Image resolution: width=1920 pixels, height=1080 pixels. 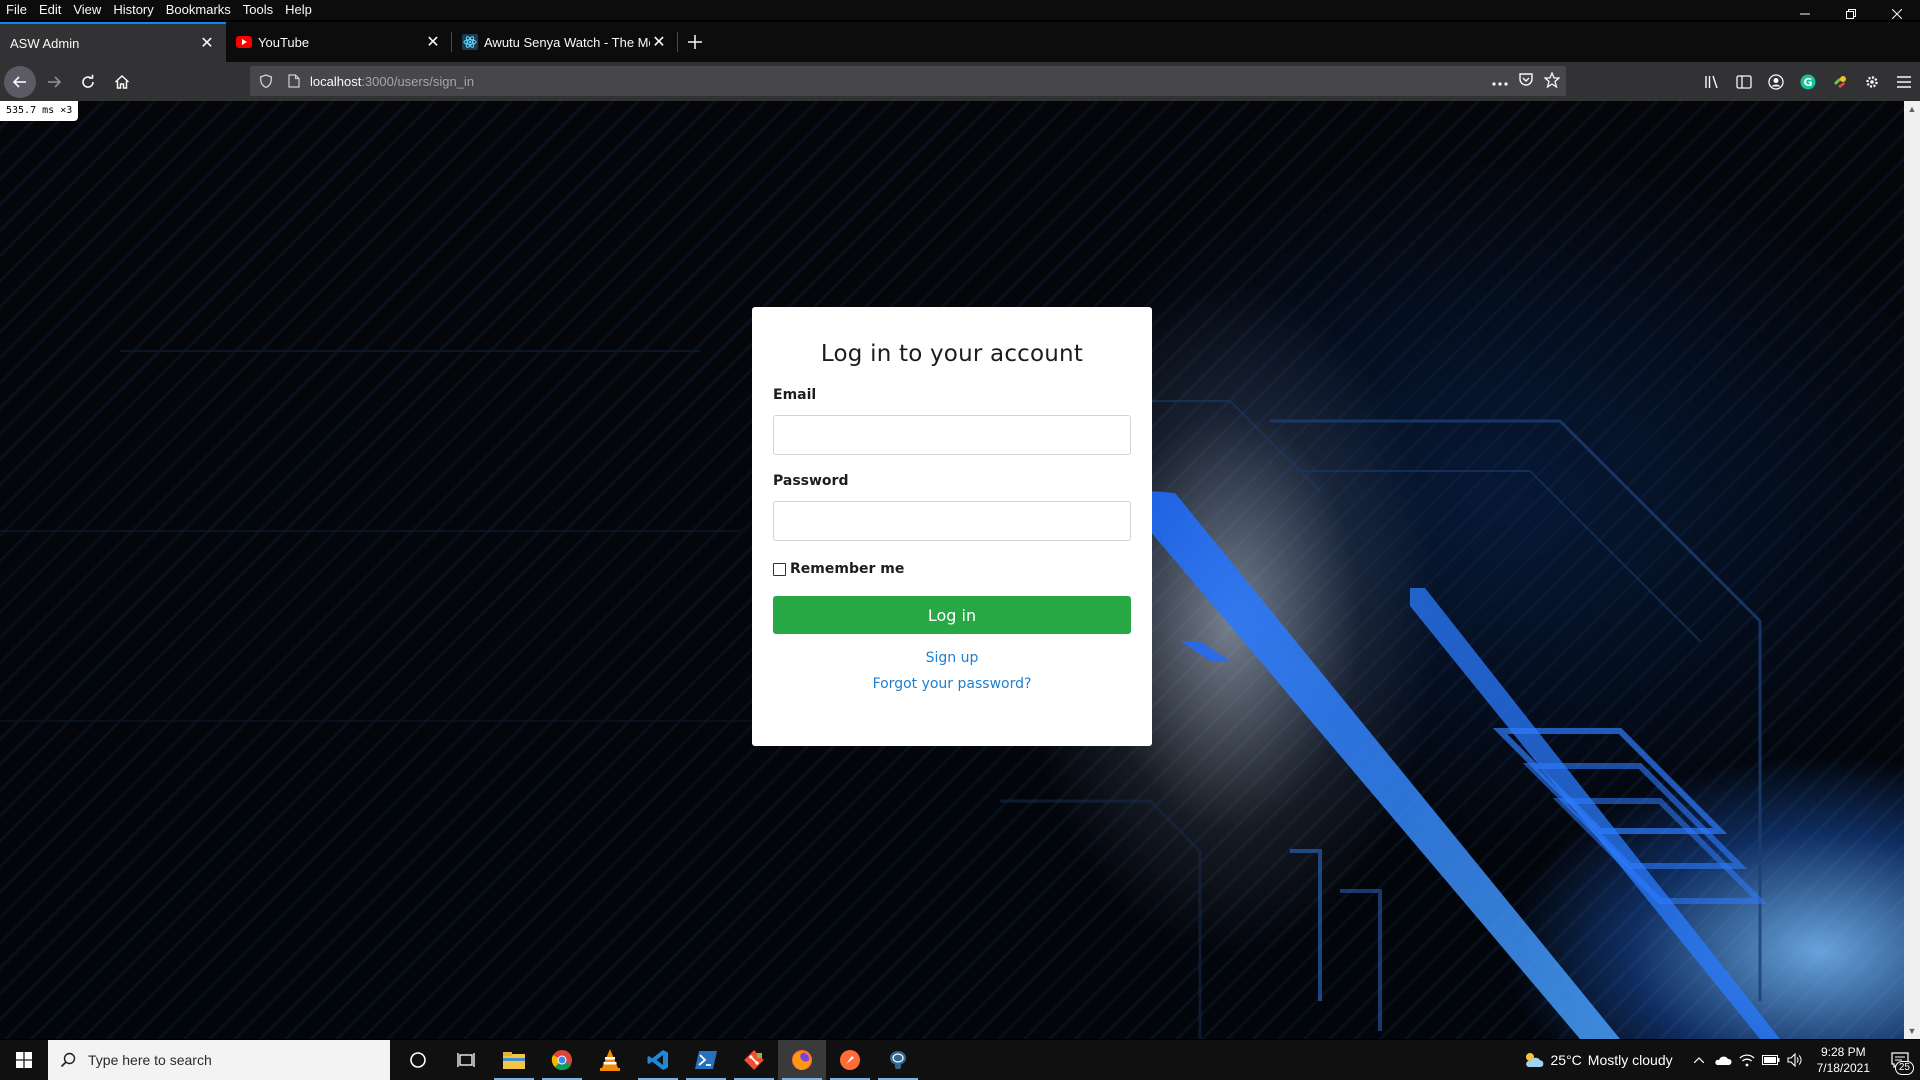 What do you see at coordinates (45, 43) in the screenshot?
I see `tab-title: ASW Admin` at bounding box center [45, 43].